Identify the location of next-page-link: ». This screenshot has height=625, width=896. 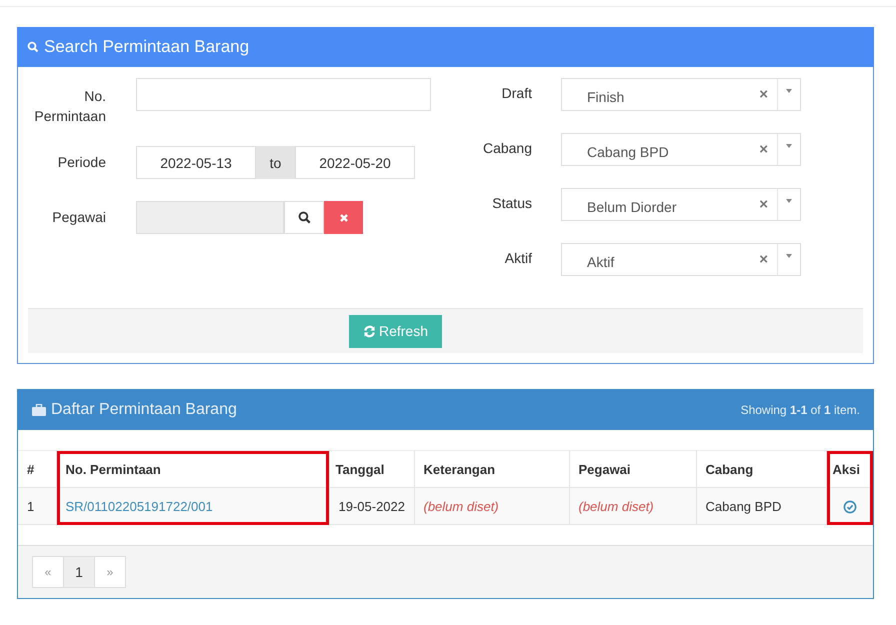
(110, 572).